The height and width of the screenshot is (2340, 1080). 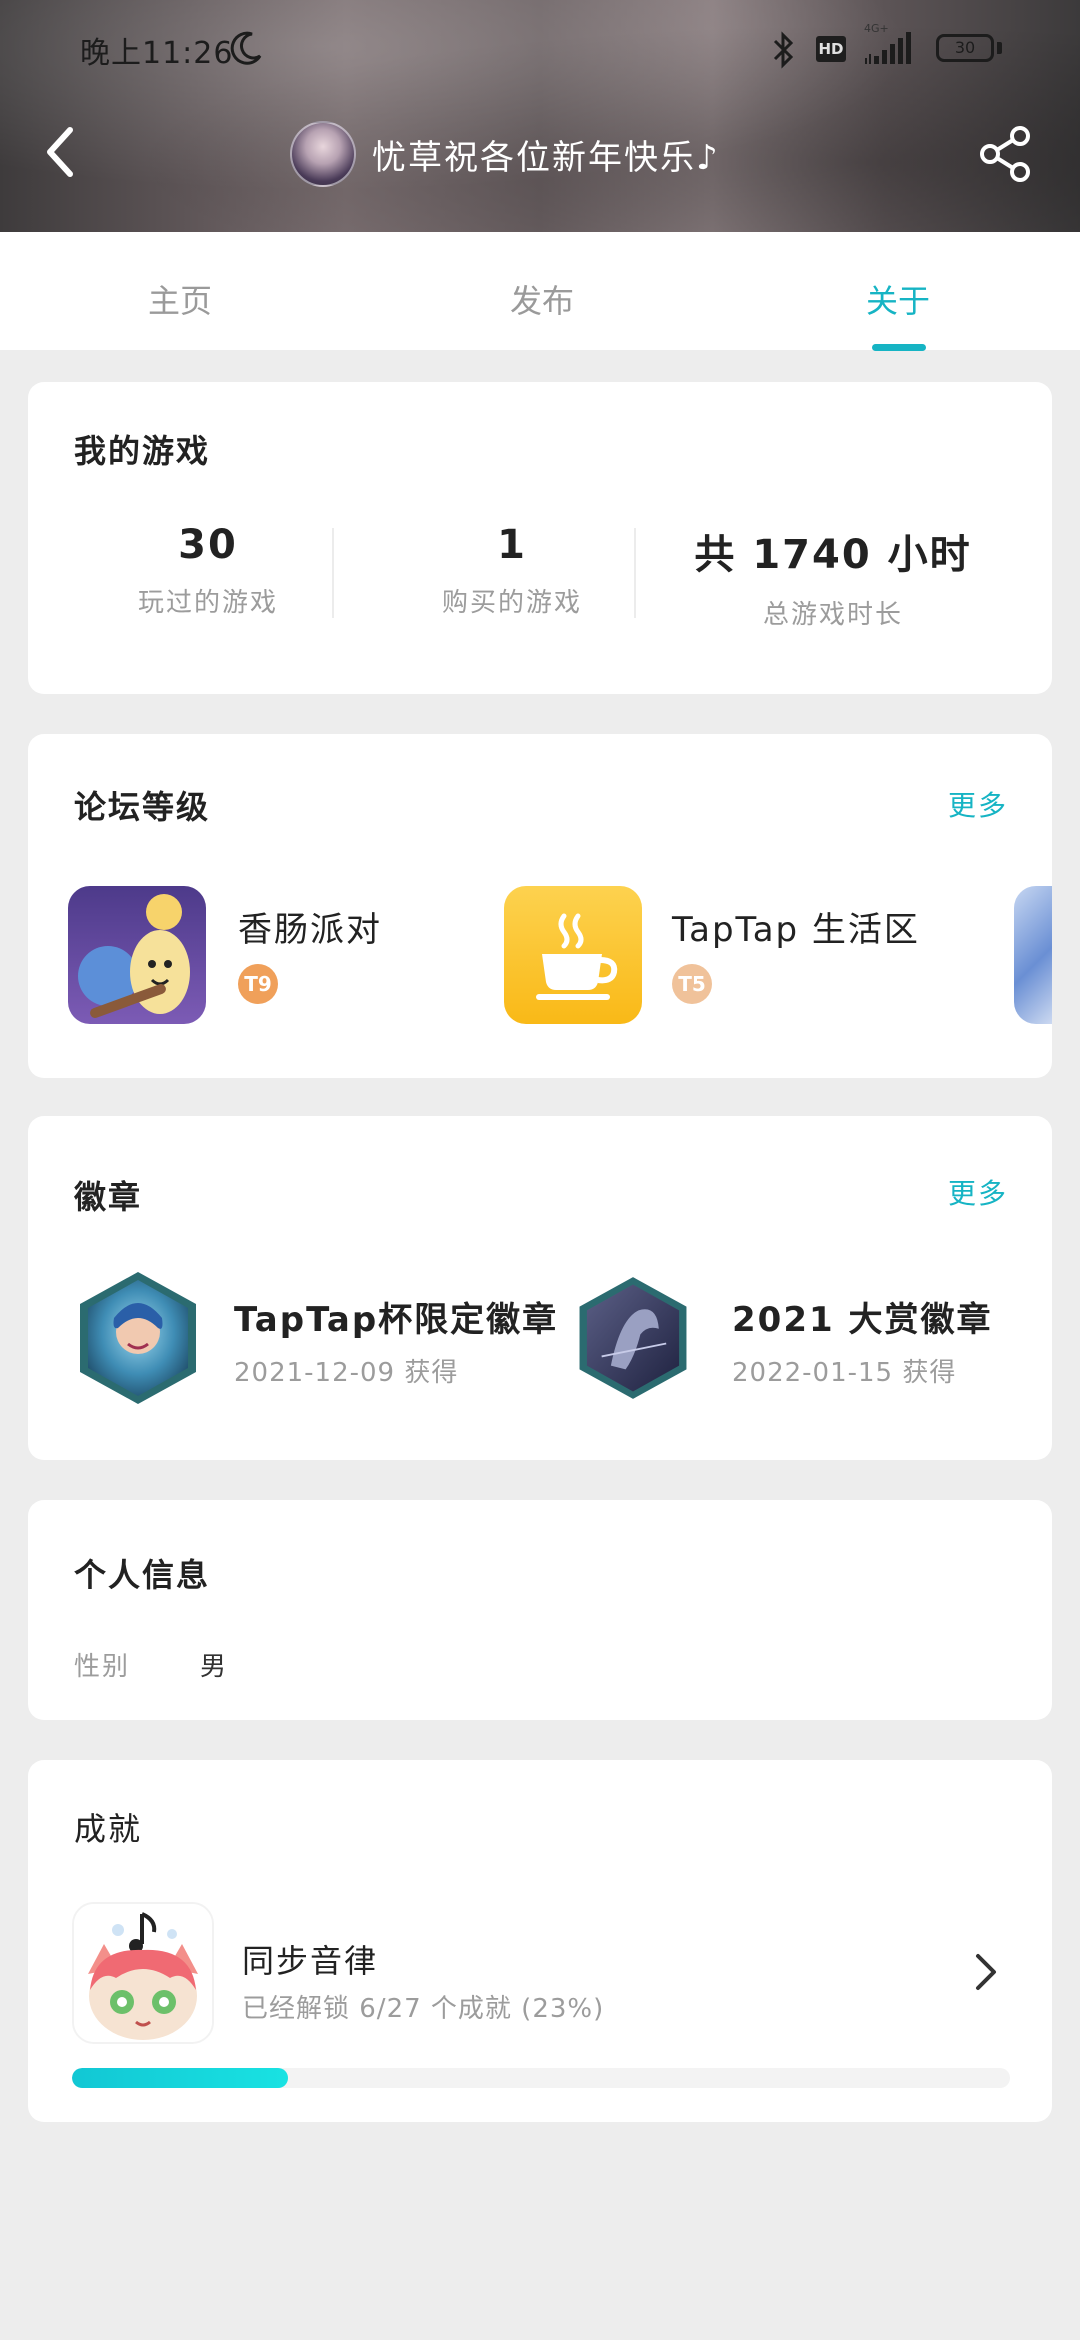 I want to click on personal-info-title: 个人信息, so click(x=142, y=1575).